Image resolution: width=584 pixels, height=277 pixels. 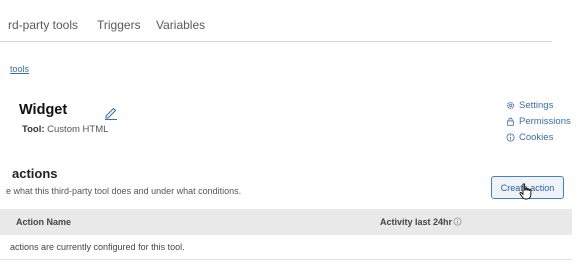 I want to click on info-circle-icon, so click(x=457, y=221).